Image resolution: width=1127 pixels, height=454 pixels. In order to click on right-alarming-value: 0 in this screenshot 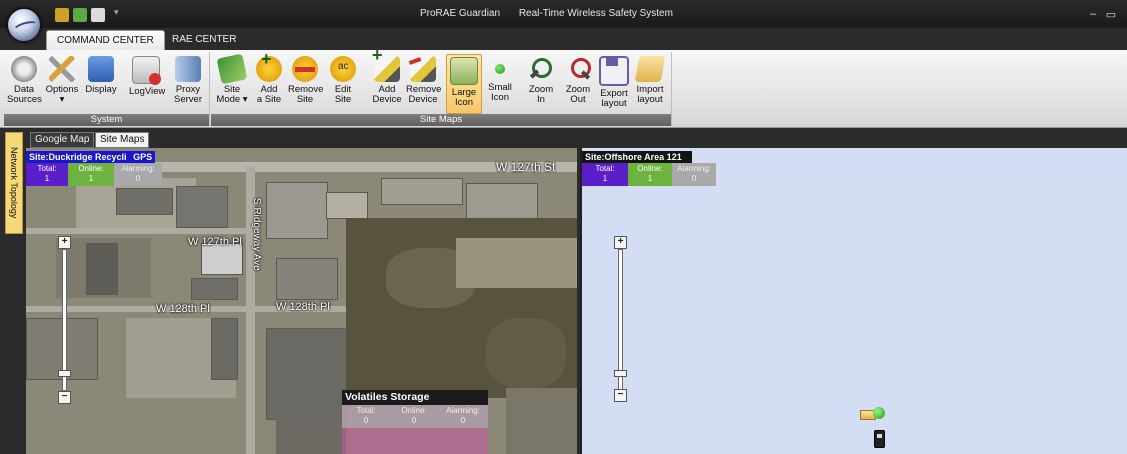, I will do `click(694, 178)`.